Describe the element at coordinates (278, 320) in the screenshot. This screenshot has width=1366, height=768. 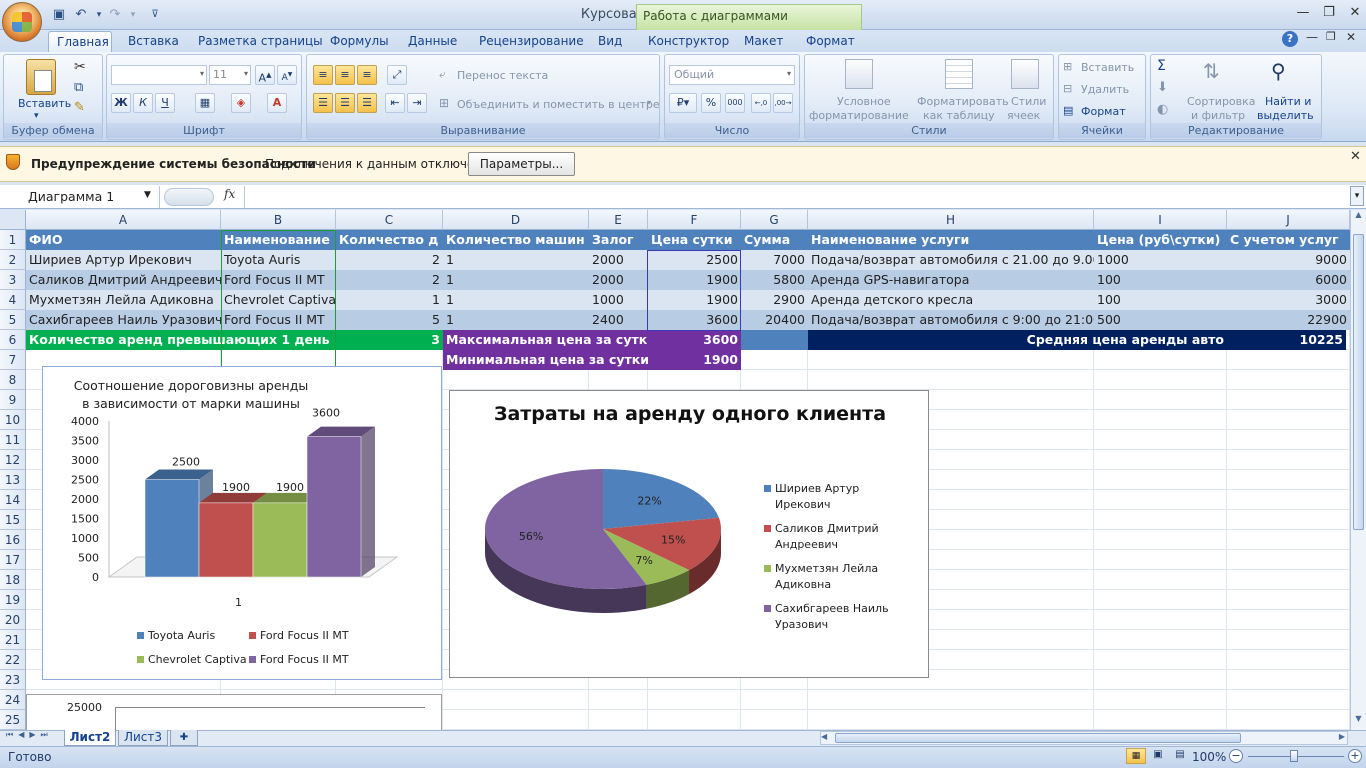
I see `cell-b5: Ford Focus II MT` at that location.